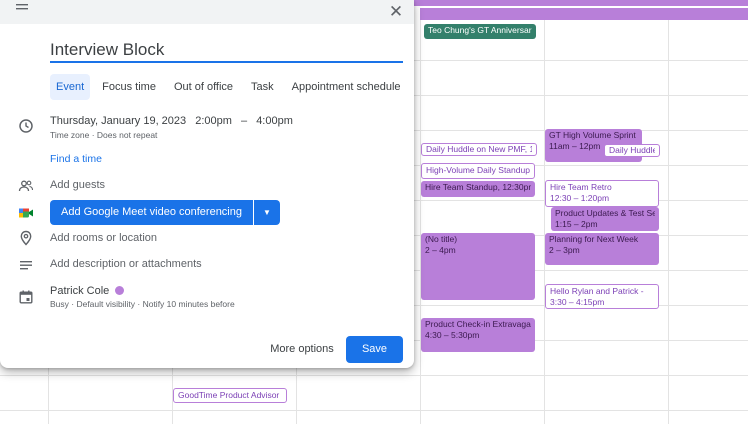  What do you see at coordinates (580, 198) in the screenshot?
I see `event-time: 12:30 – 1:20pm` at bounding box center [580, 198].